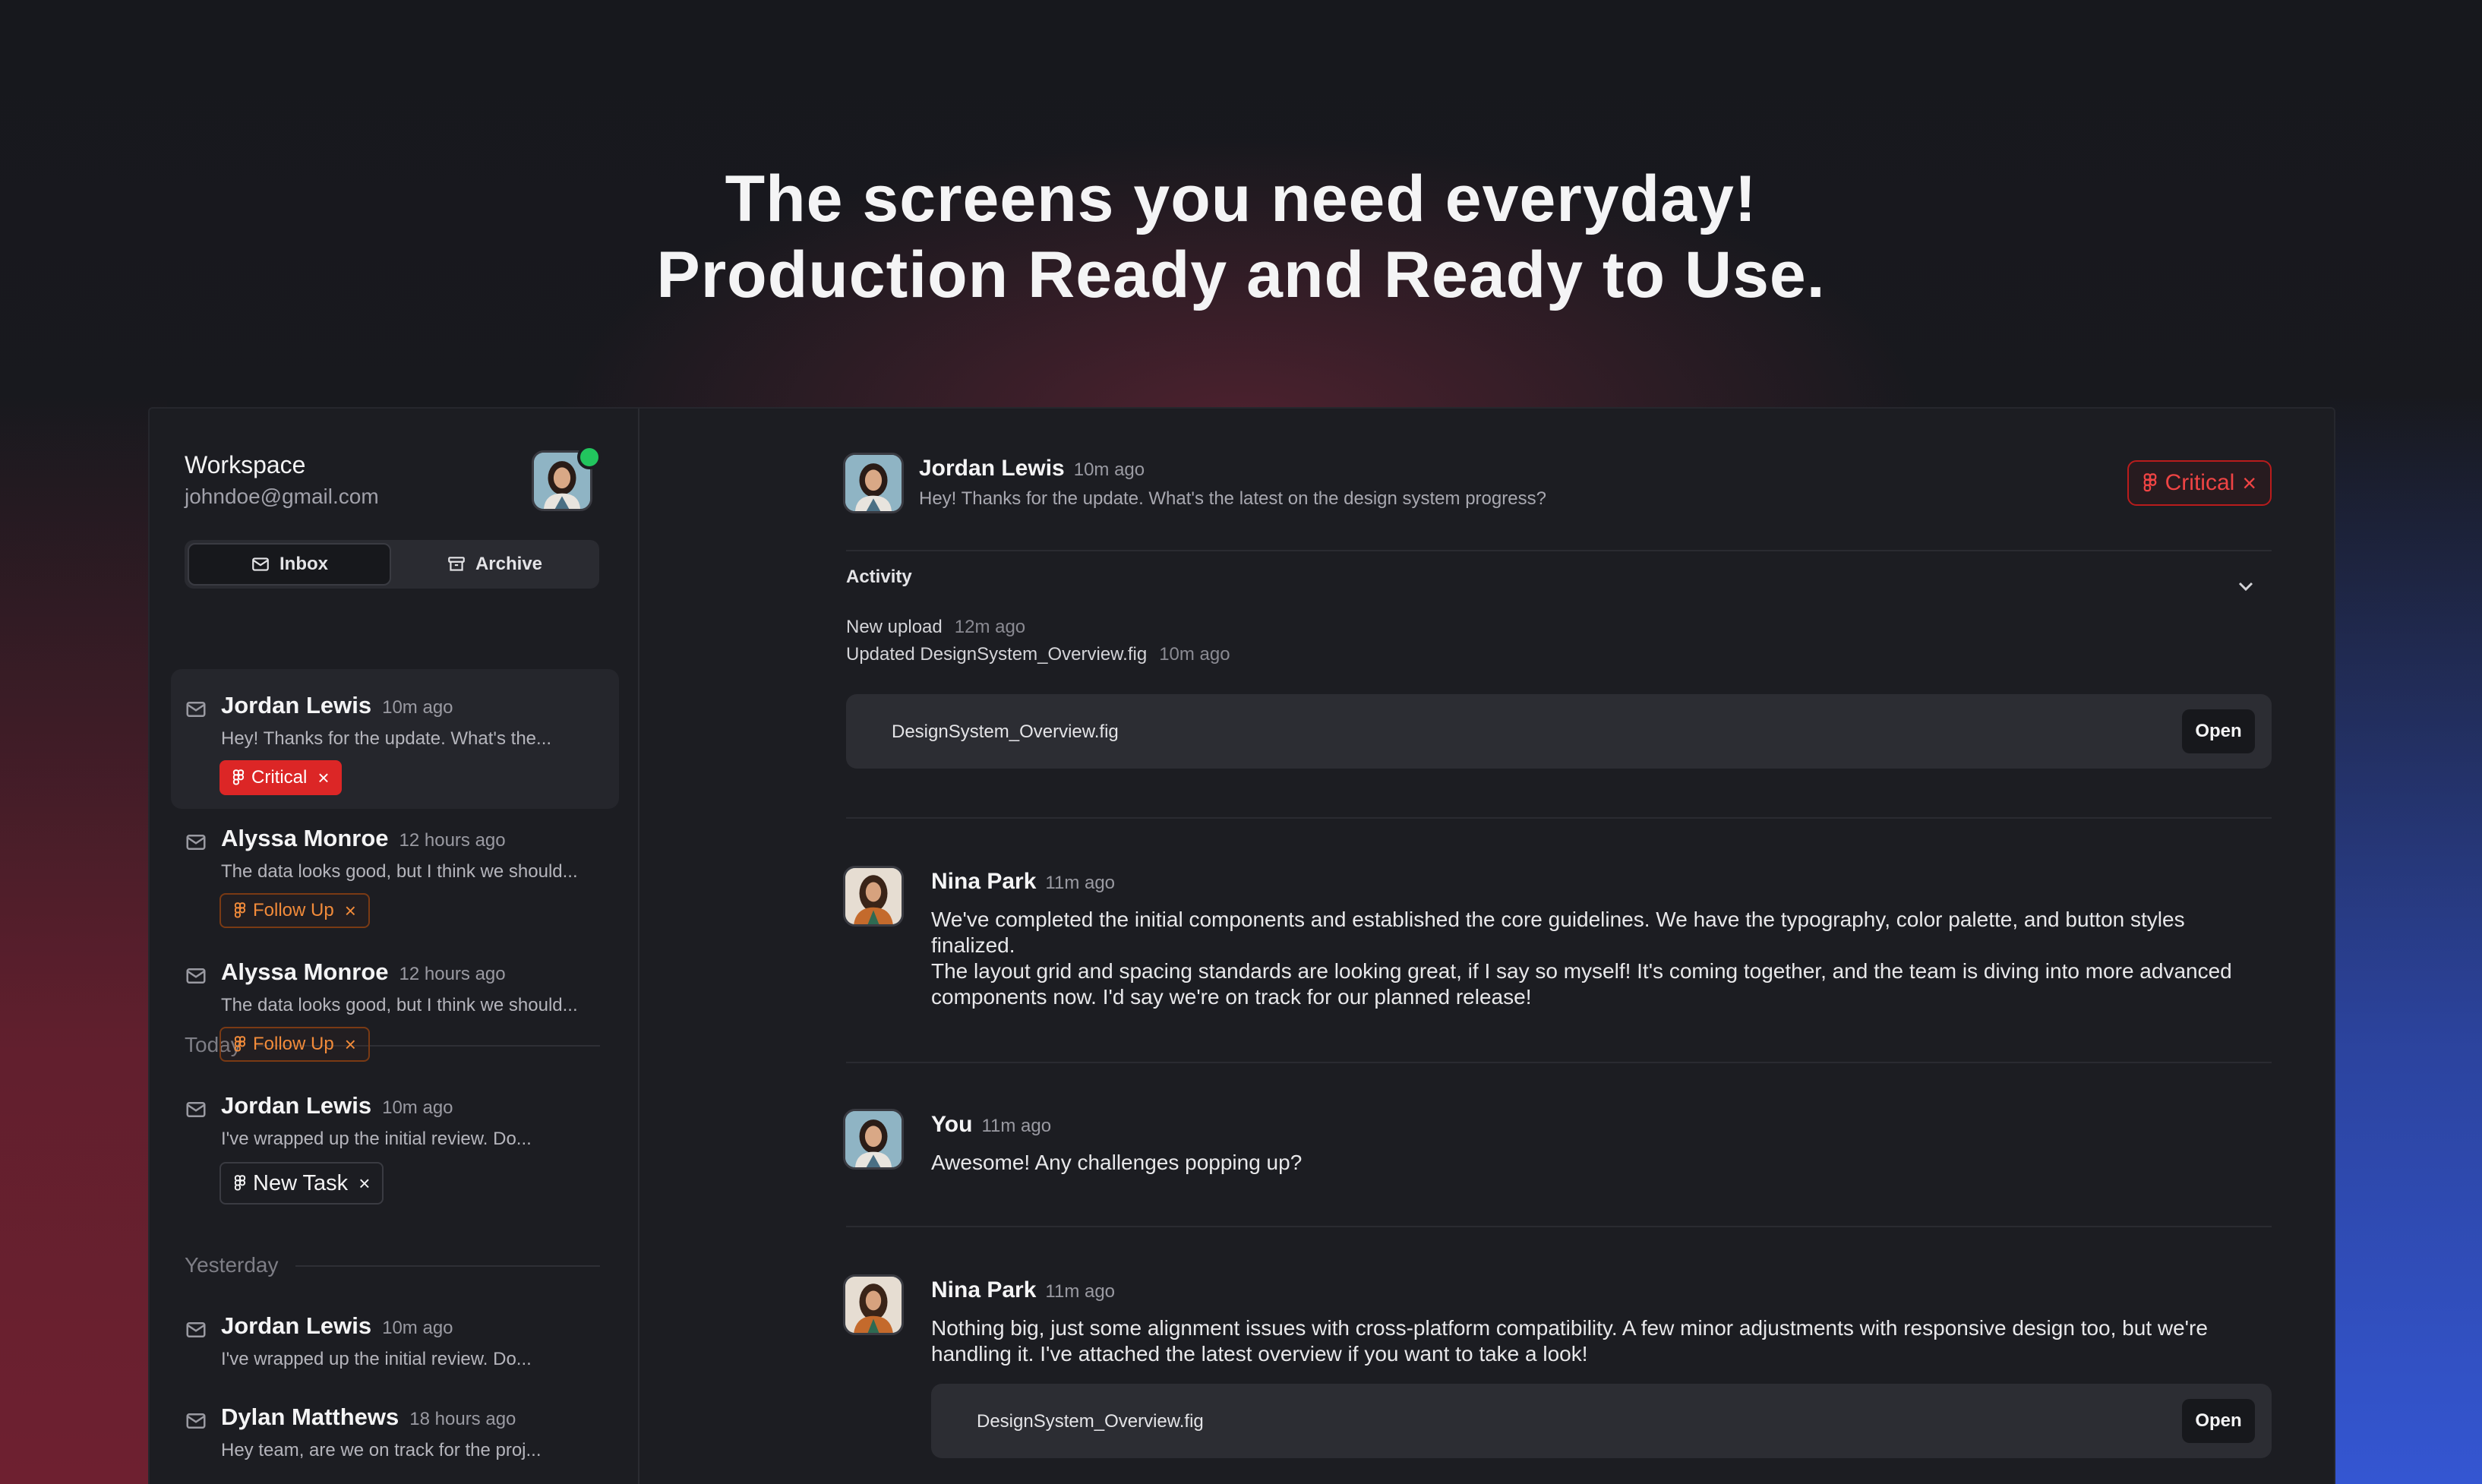 The height and width of the screenshot is (1484, 2482). What do you see at coordinates (462, 1419) in the screenshot?
I see `message-time: 18 hours ago` at bounding box center [462, 1419].